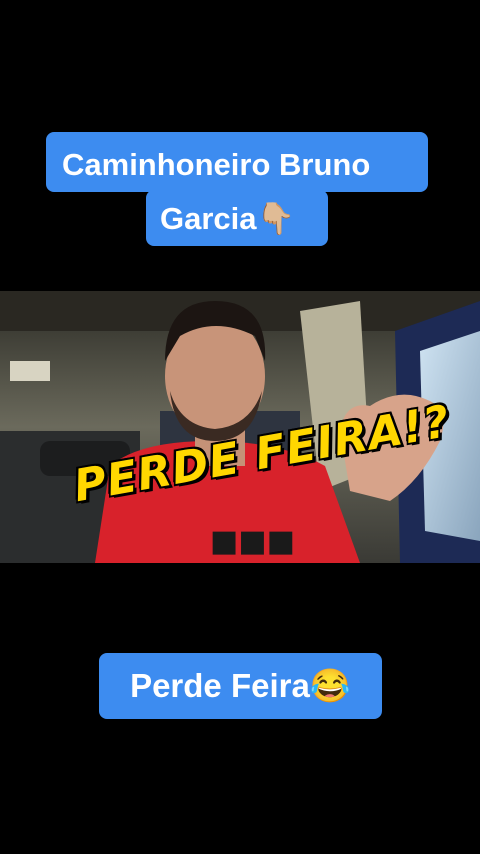  I want to click on top-caption-line2: Garcia👇🏼, so click(227, 218).